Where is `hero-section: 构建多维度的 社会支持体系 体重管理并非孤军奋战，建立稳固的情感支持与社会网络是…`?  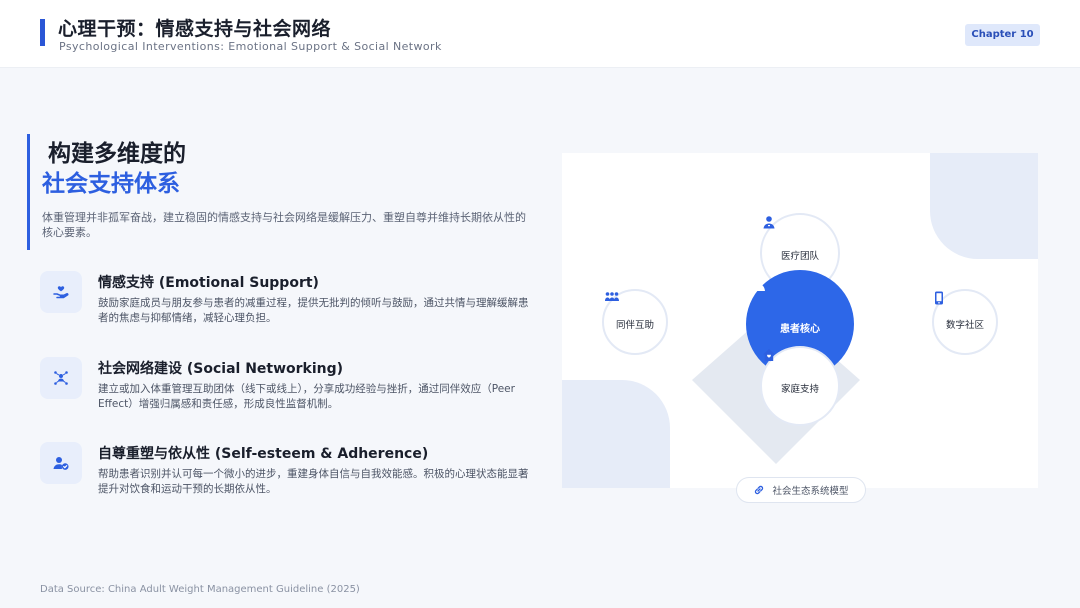
hero-section: 构建多维度的 社会支持体系 体重管理并非孤军奋战，建立稳固的情感支持与社会网络是… is located at coordinates (282, 192).